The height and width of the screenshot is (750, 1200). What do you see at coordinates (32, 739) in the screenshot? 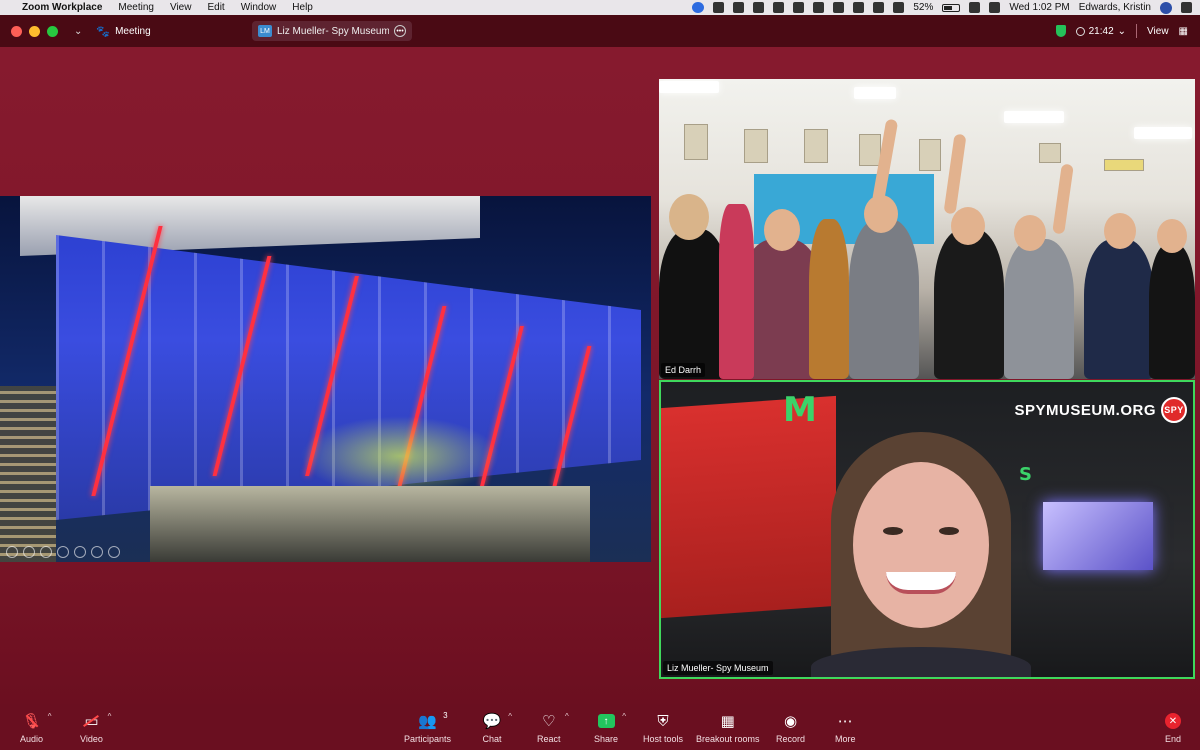
I see `audio-label: Audio` at bounding box center [32, 739].